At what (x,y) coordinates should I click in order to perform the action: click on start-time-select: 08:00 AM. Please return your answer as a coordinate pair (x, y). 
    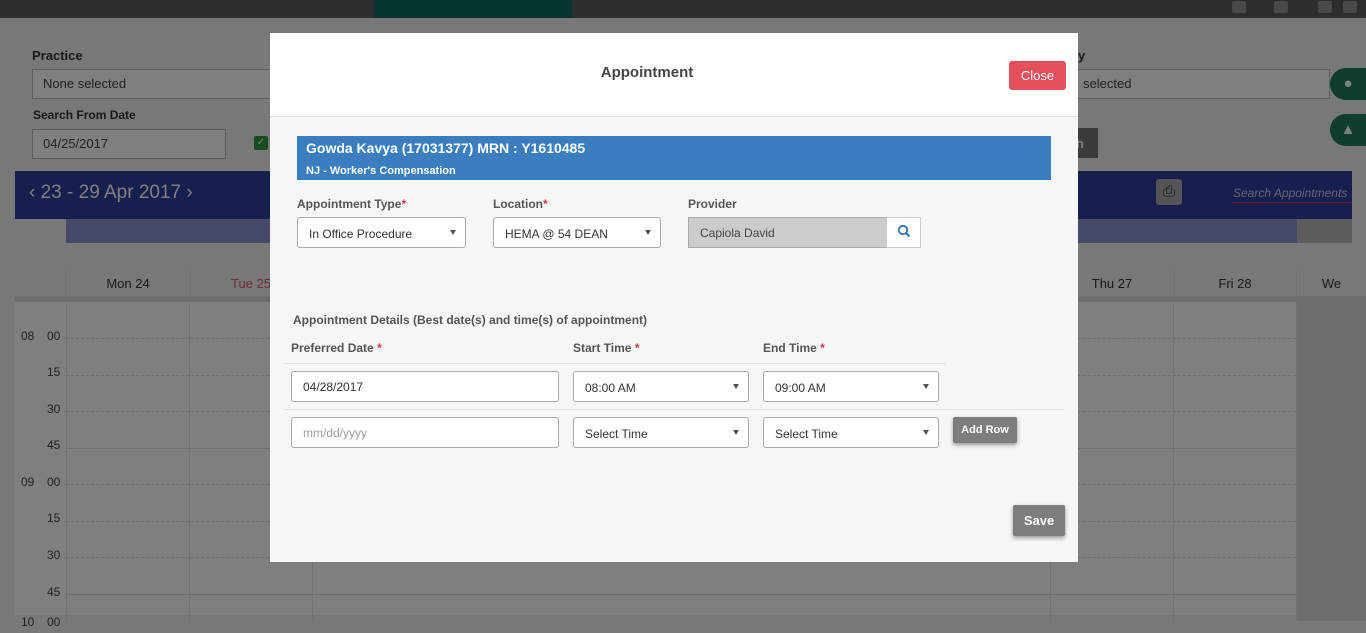
    Looking at the image, I should click on (661, 386).